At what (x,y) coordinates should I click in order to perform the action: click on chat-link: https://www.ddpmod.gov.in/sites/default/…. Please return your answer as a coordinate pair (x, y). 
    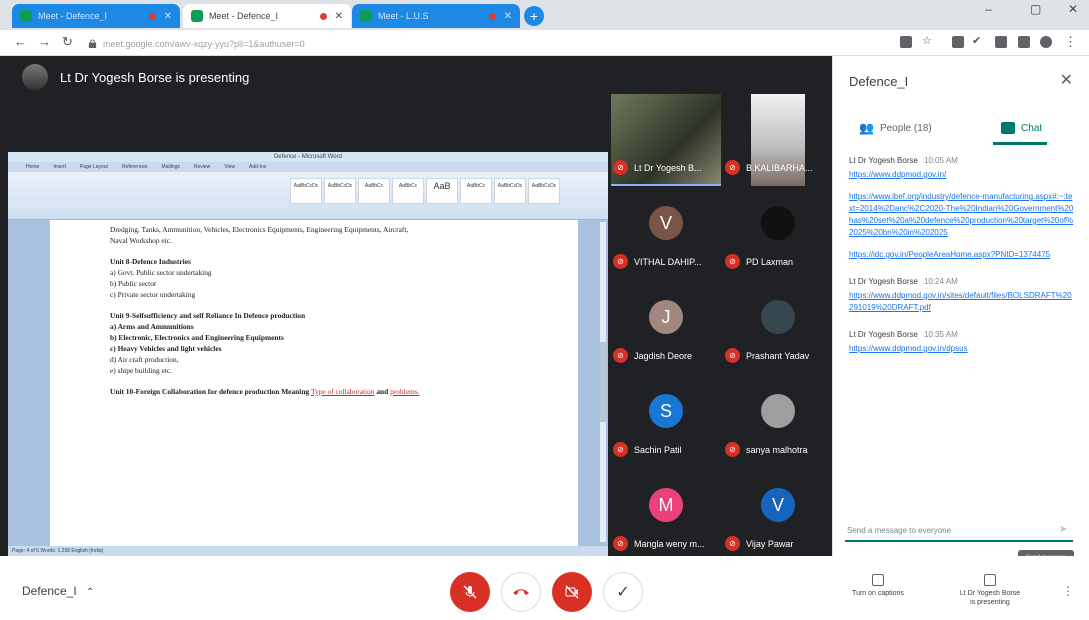
    Looking at the image, I should click on (962, 302).